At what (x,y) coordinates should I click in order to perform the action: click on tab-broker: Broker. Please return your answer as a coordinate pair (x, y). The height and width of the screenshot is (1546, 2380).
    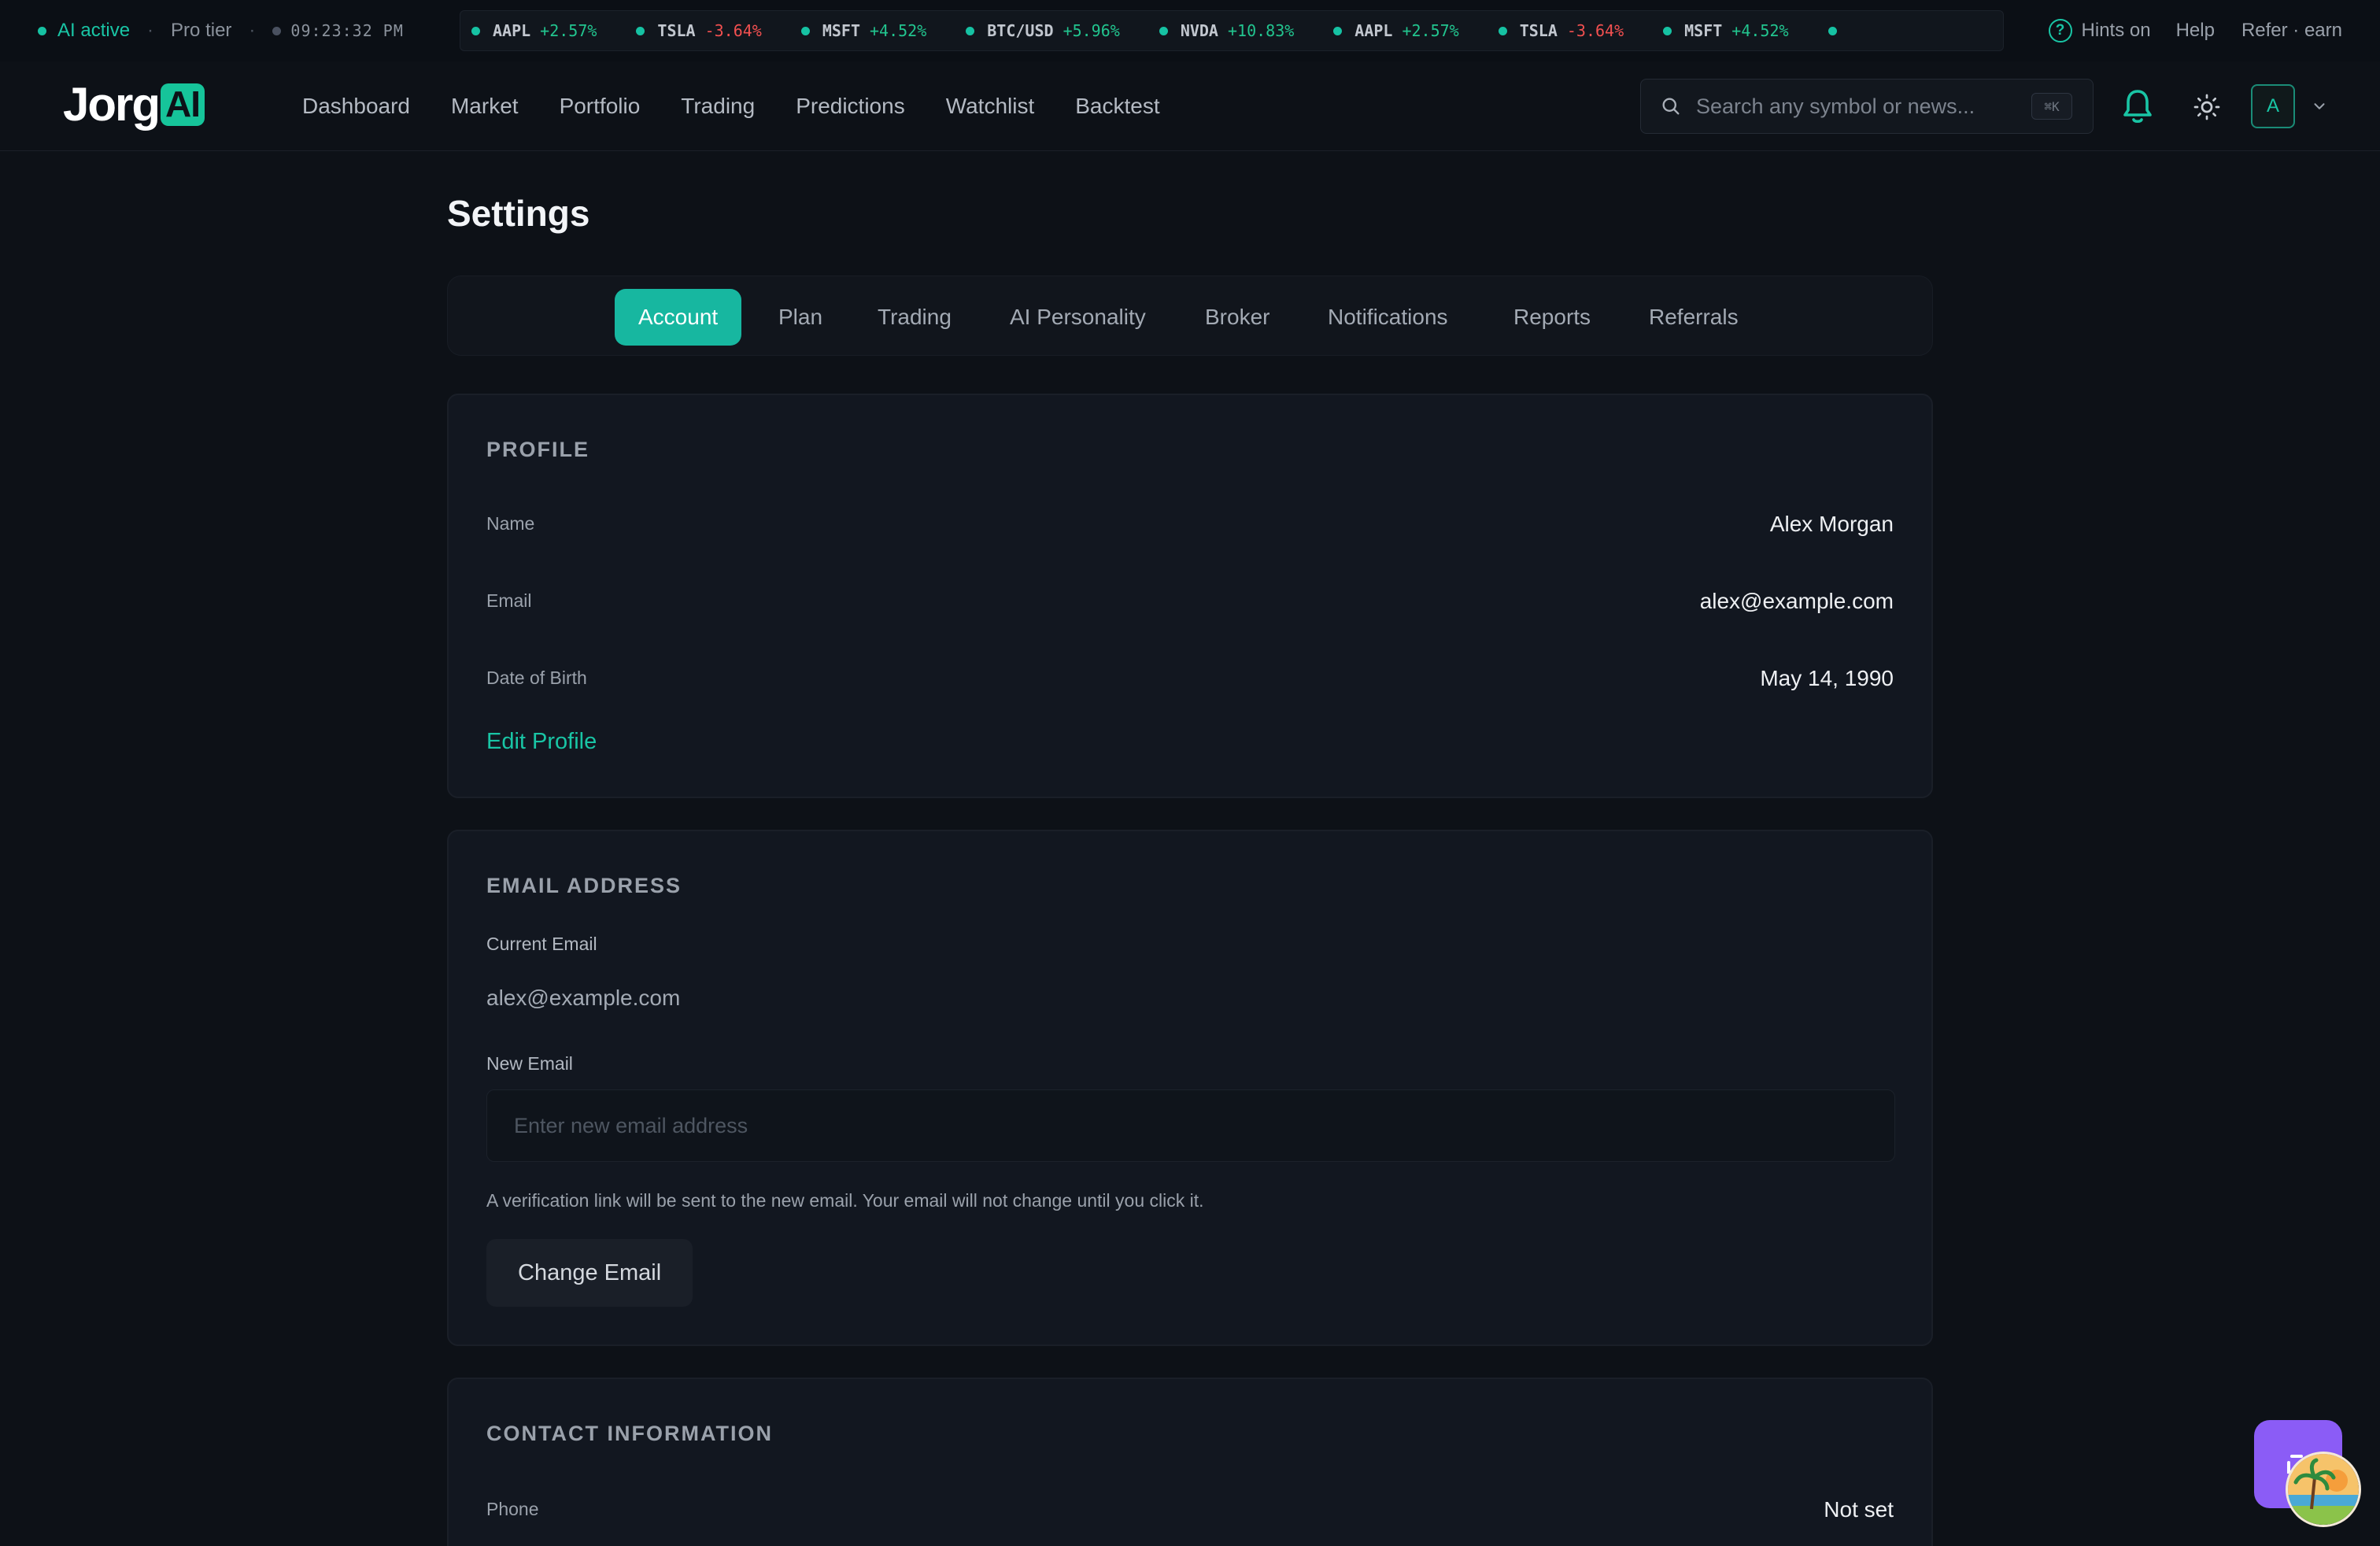
    Looking at the image, I should click on (1237, 318).